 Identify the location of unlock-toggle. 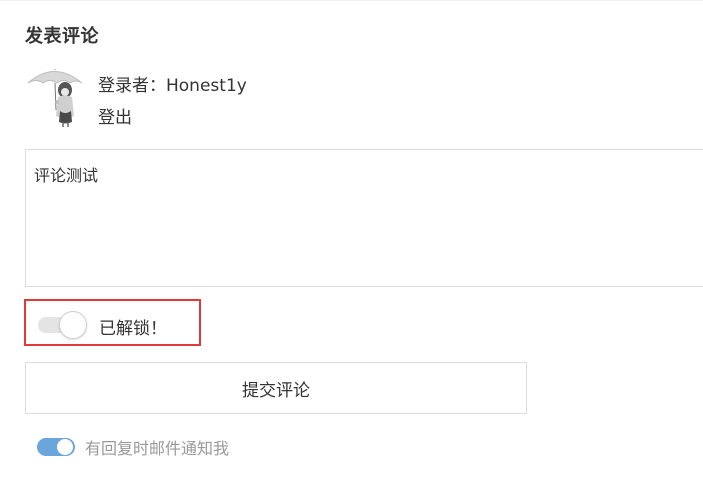
(62, 325).